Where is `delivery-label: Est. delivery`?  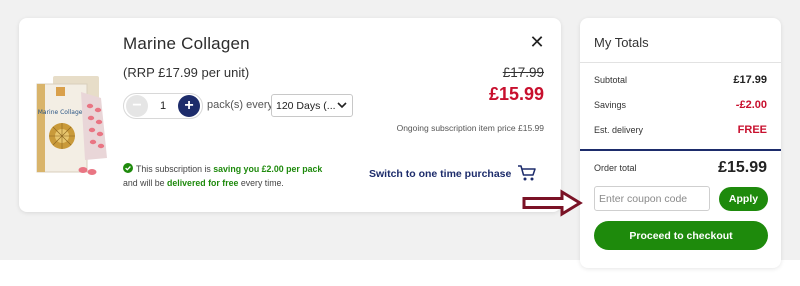 delivery-label: Est. delivery is located at coordinates (619, 130).